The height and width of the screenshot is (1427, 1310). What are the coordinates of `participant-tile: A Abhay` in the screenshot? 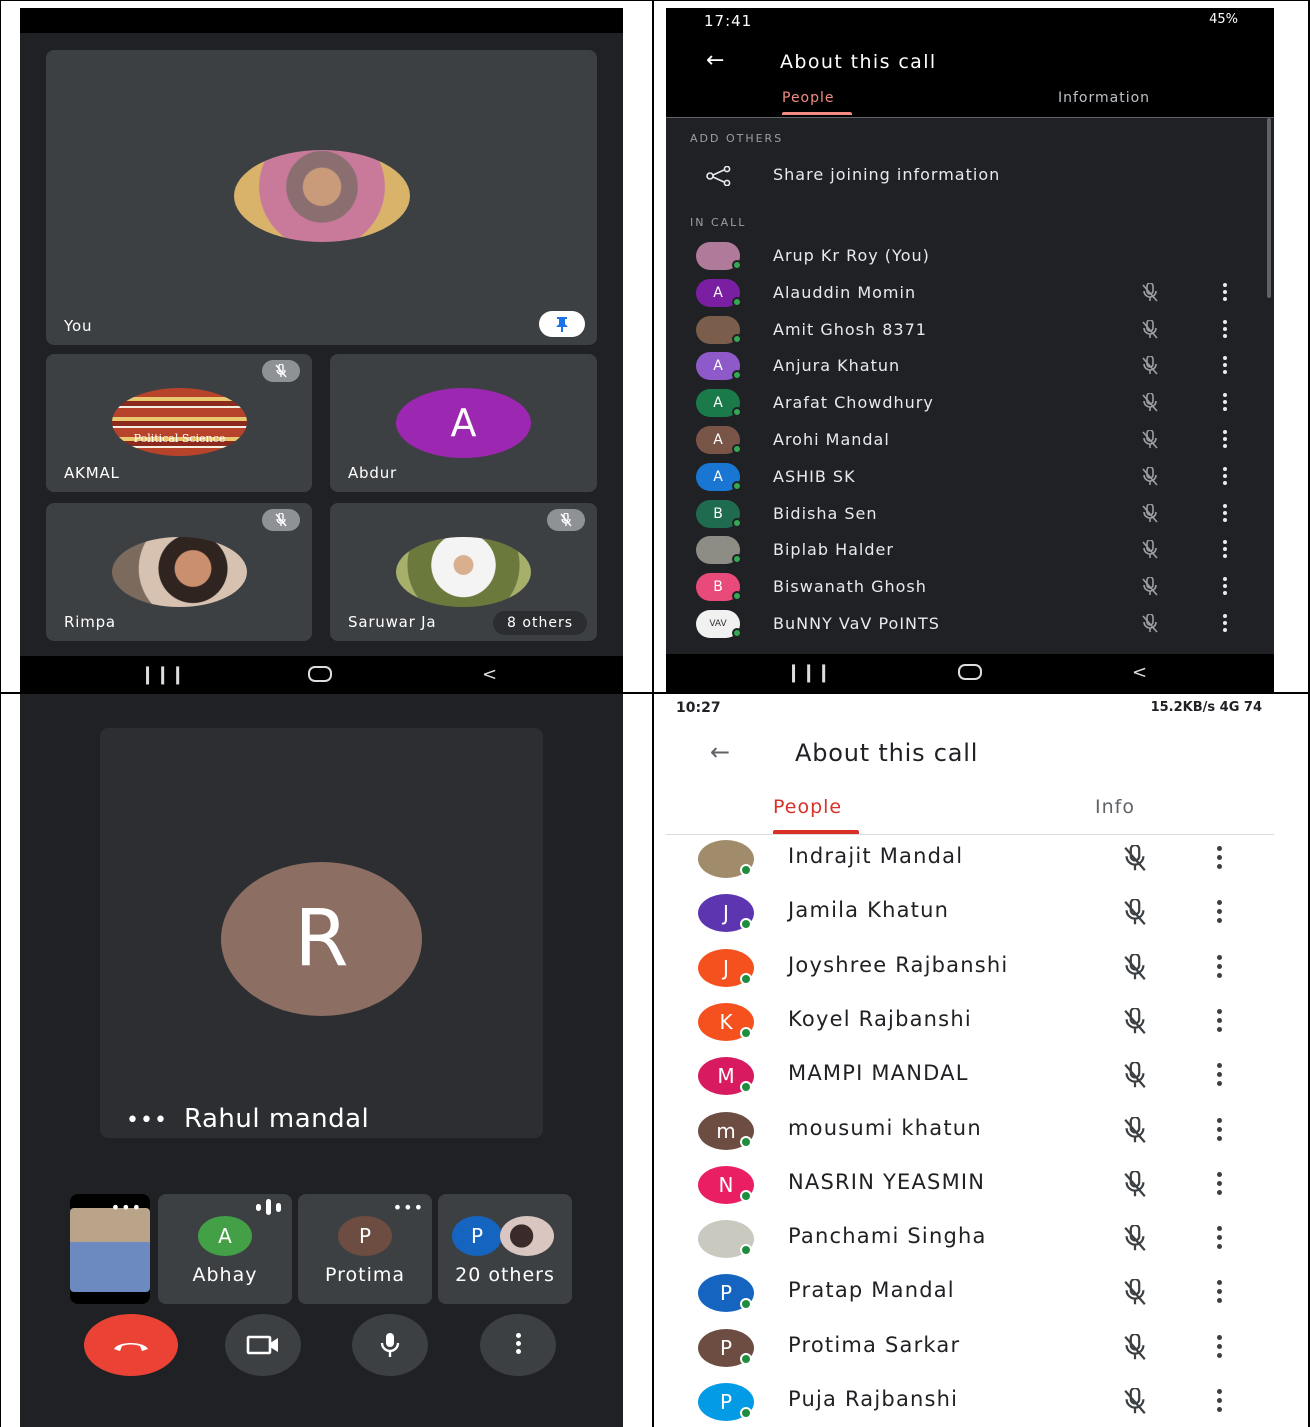 It's located at (225, 1249).